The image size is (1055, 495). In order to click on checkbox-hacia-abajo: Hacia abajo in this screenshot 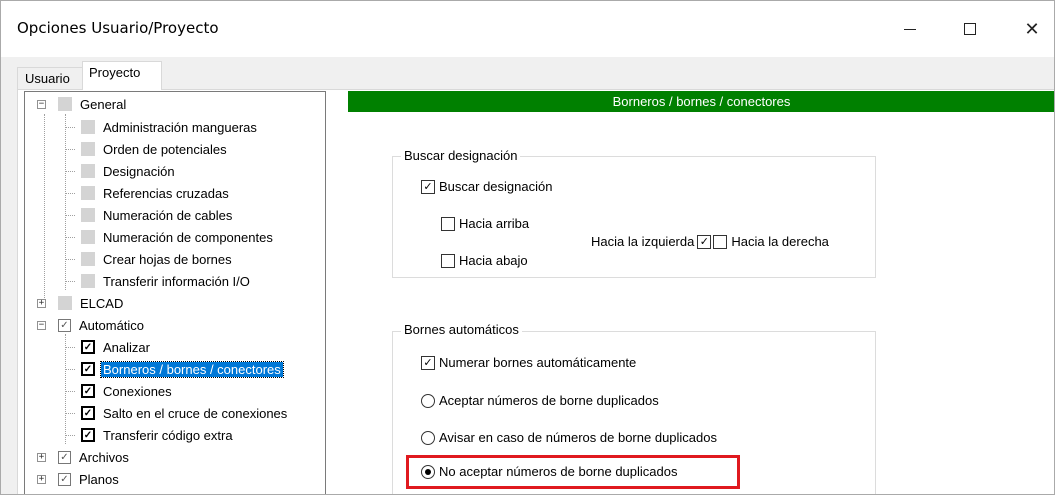, I will do `click(484, 260)`.